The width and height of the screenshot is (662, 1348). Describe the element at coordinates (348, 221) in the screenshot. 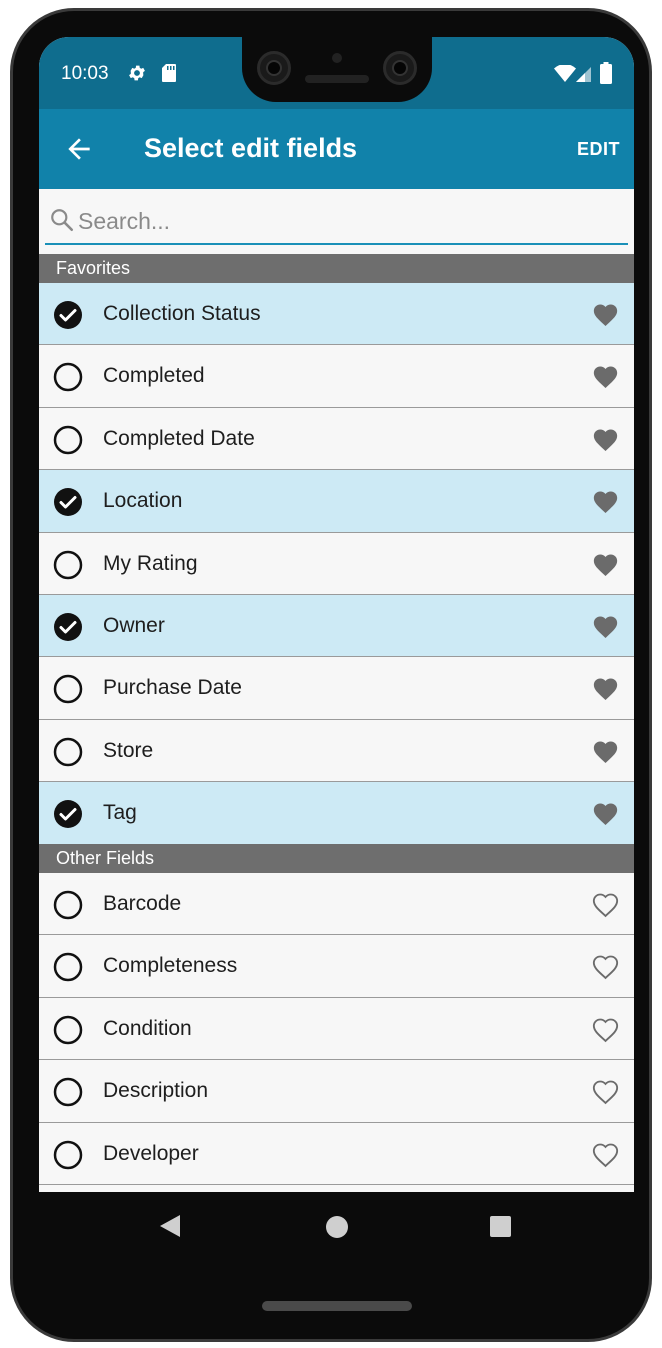

I see `search-input` at that location.